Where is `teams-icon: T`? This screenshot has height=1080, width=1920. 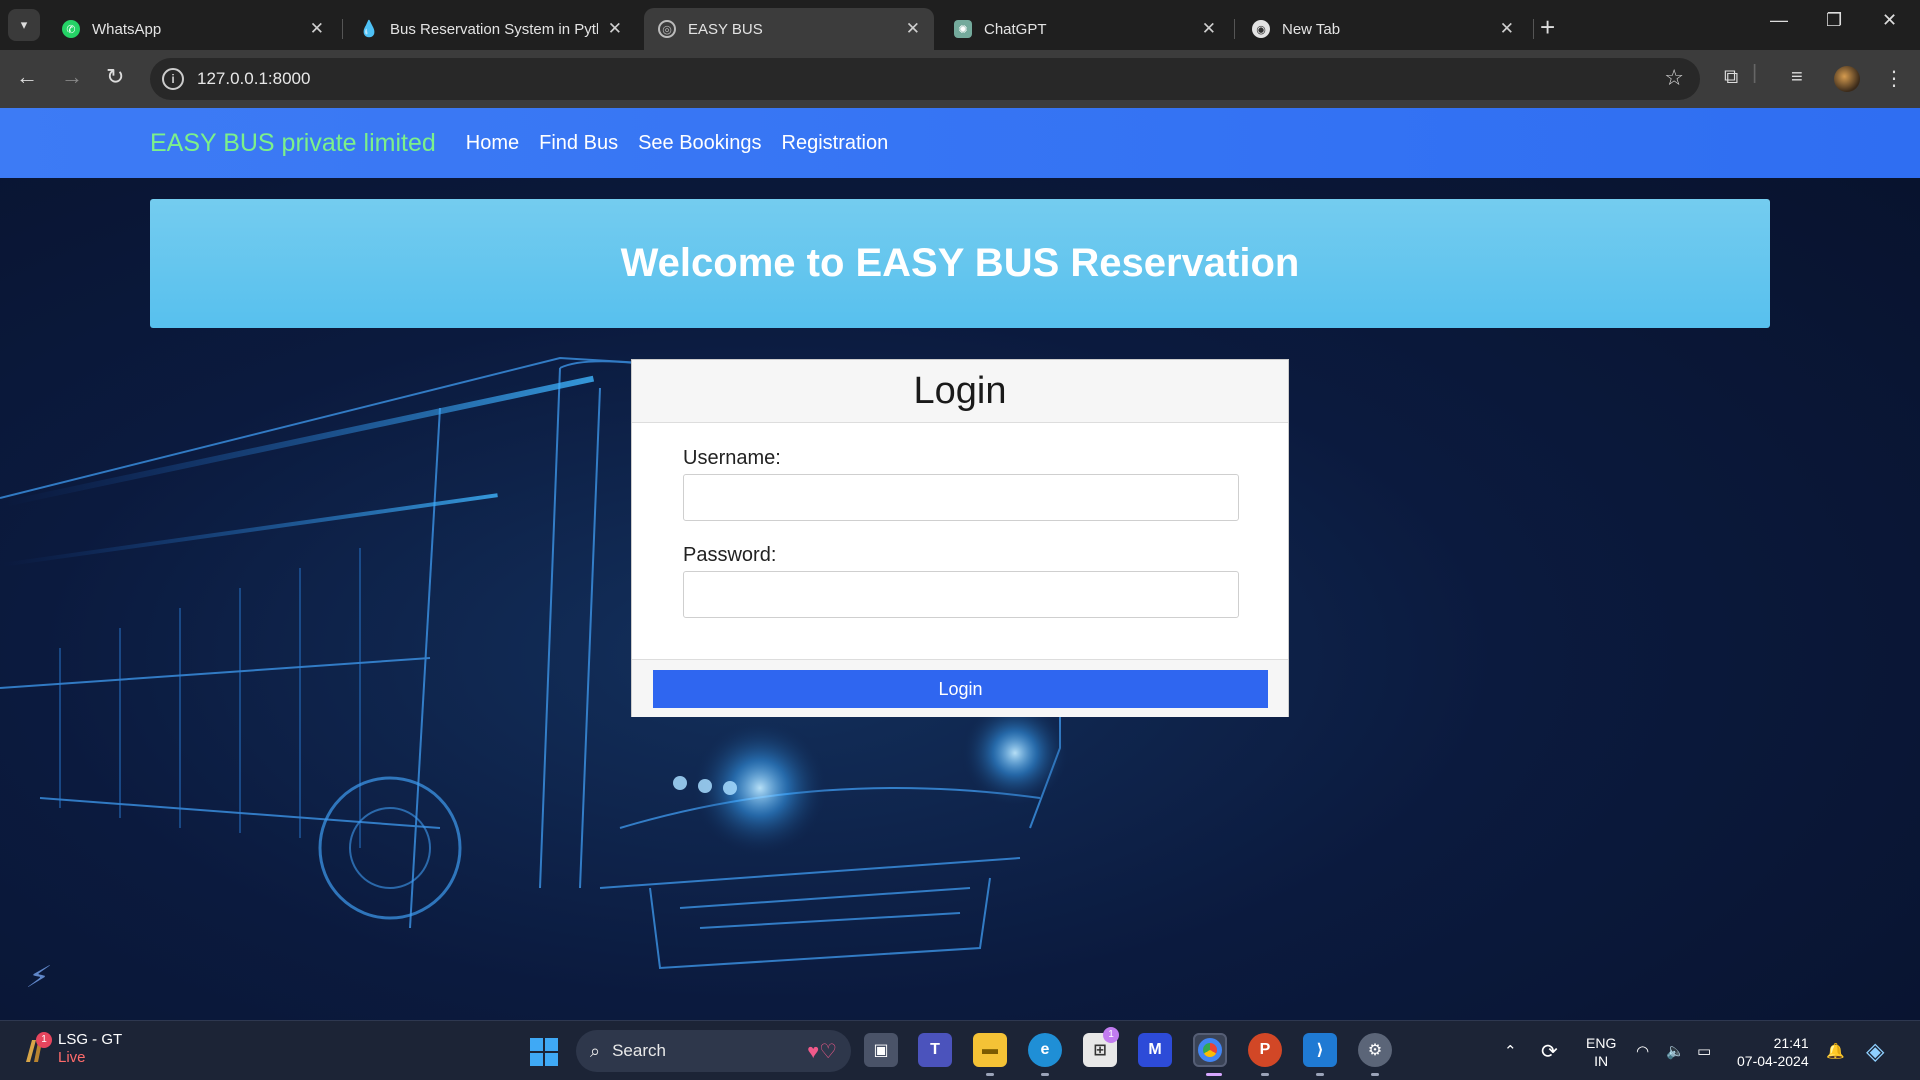
teams-icon: T is located at coordinates (935, 1050).